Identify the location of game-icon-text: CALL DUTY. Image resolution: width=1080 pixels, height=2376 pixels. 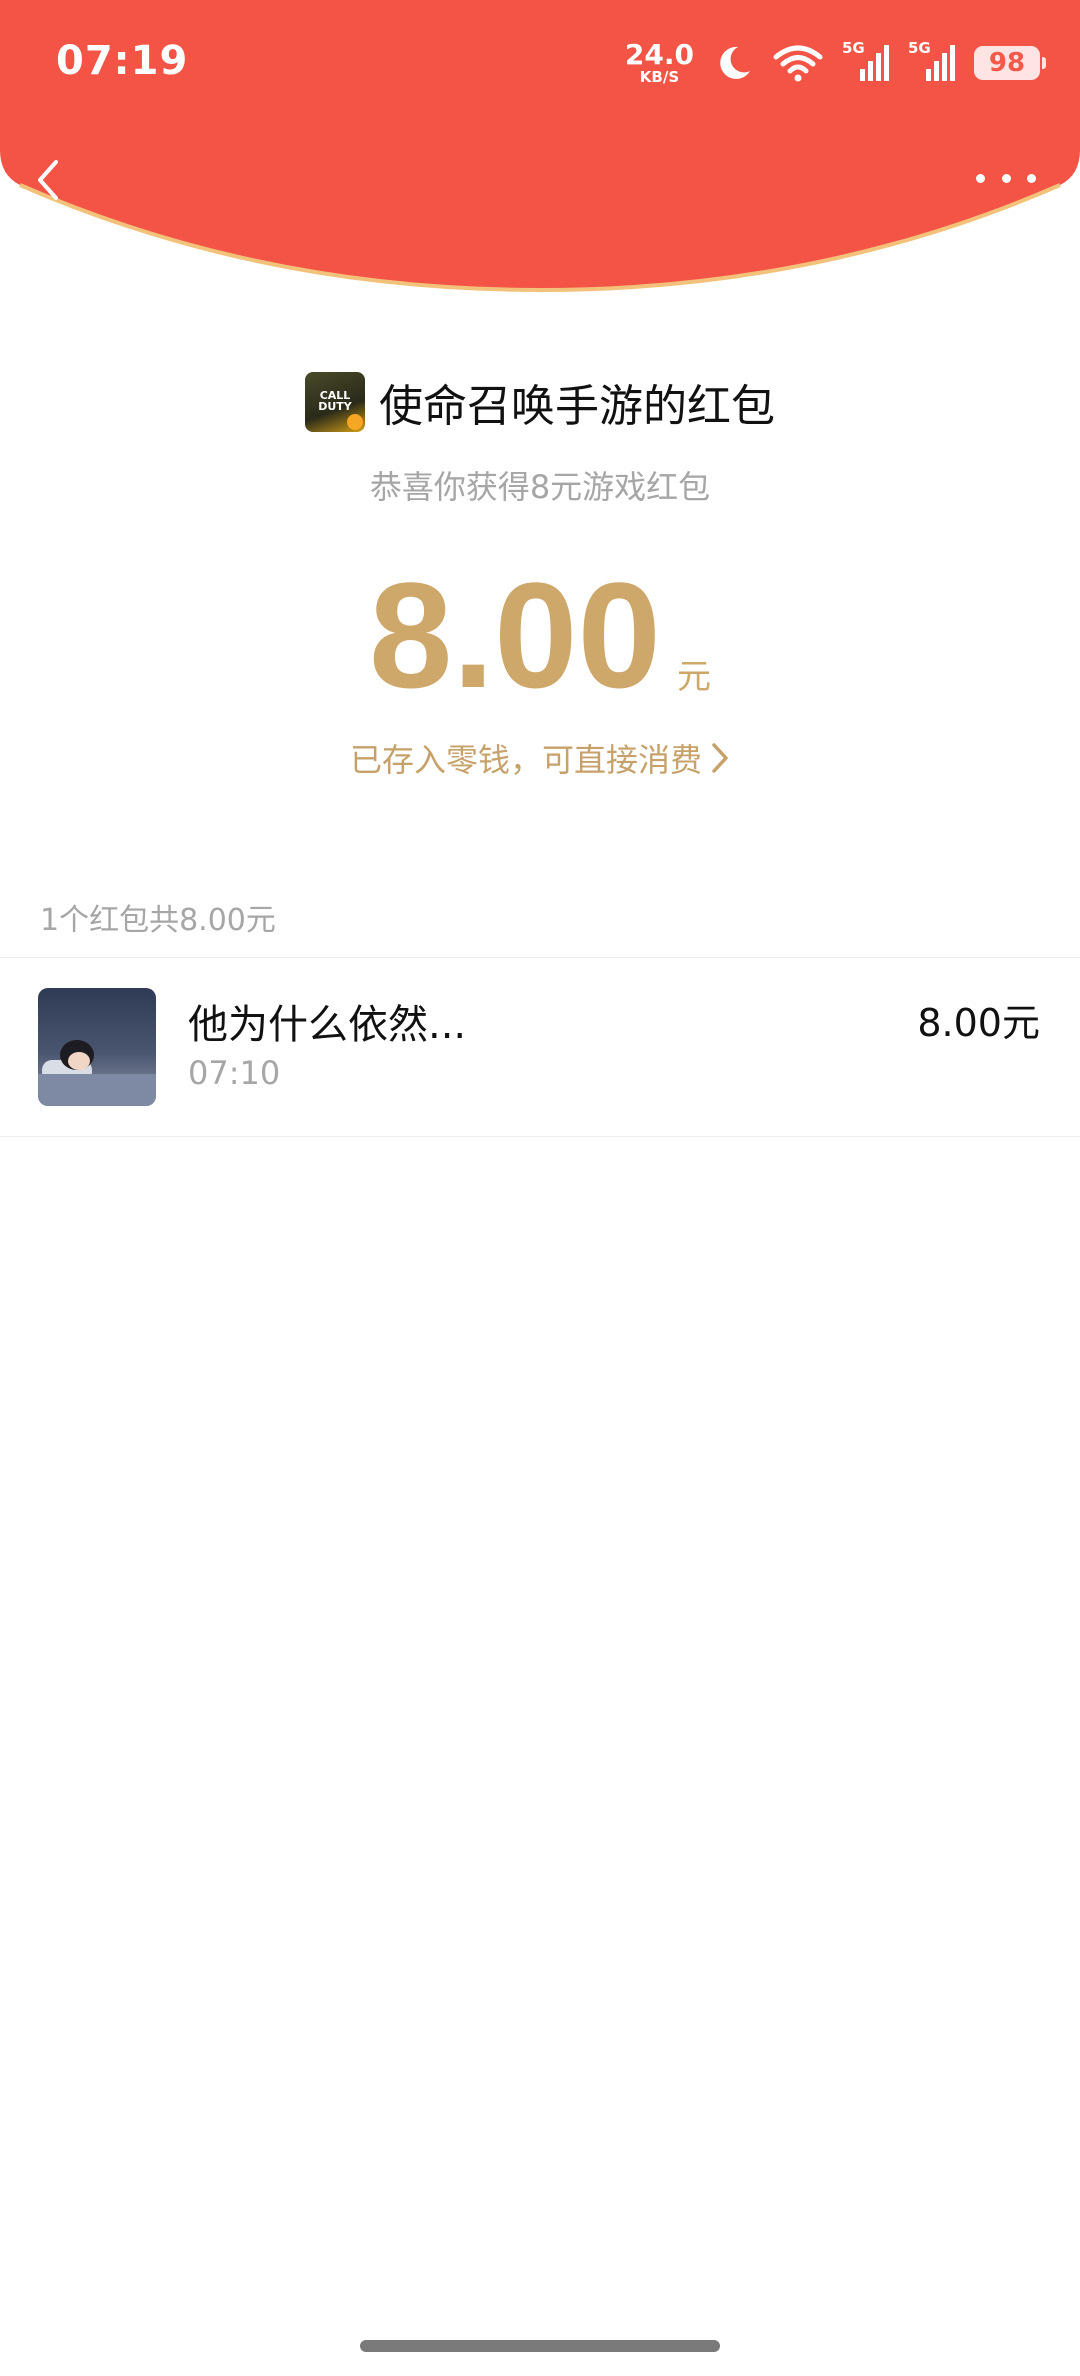
(335, 401).